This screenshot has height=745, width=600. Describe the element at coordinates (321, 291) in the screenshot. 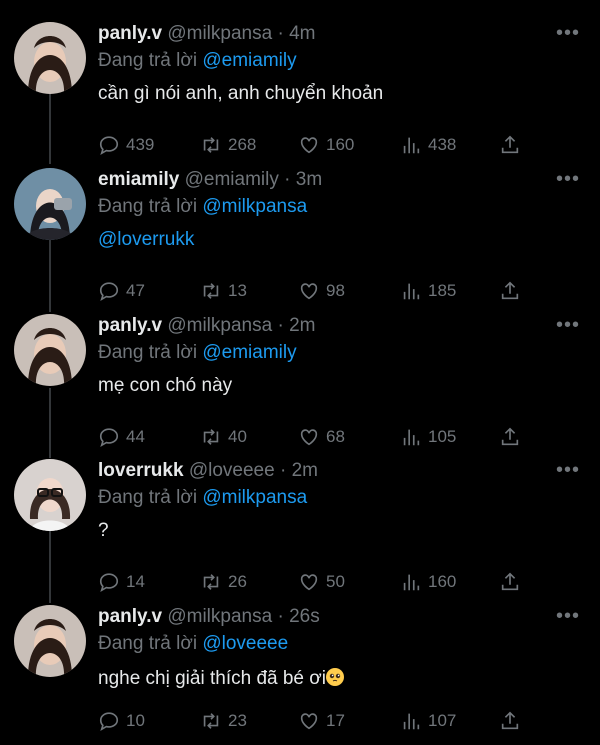

I see `like-button: 98` at that location.